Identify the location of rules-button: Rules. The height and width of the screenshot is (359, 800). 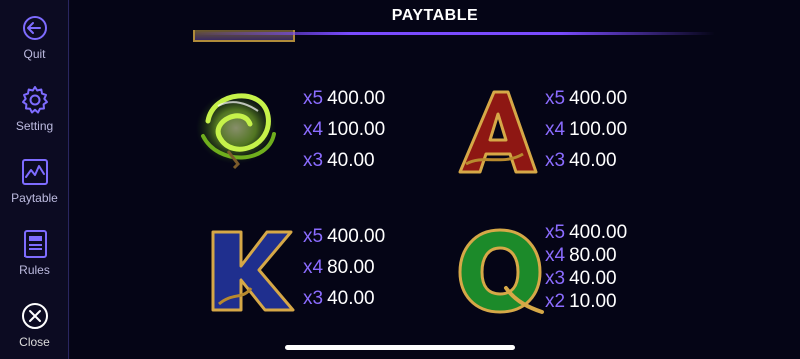
(34, 252).